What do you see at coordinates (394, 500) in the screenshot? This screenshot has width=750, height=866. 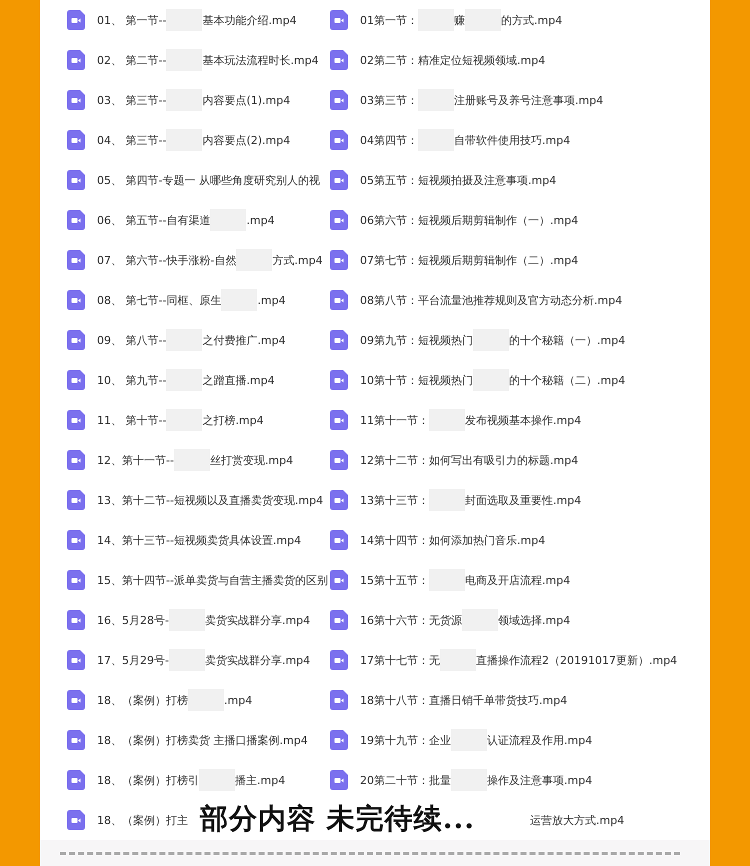 I see `file-name: 13第十三节：` at bounding box center [394, 500].